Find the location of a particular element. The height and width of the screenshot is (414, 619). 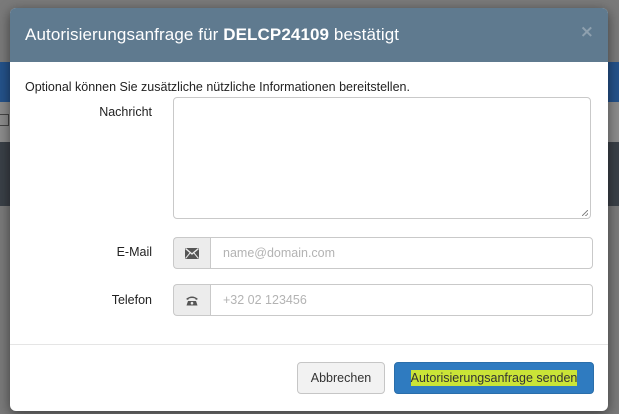

phone-input-group is located at coordinates (383, 300).